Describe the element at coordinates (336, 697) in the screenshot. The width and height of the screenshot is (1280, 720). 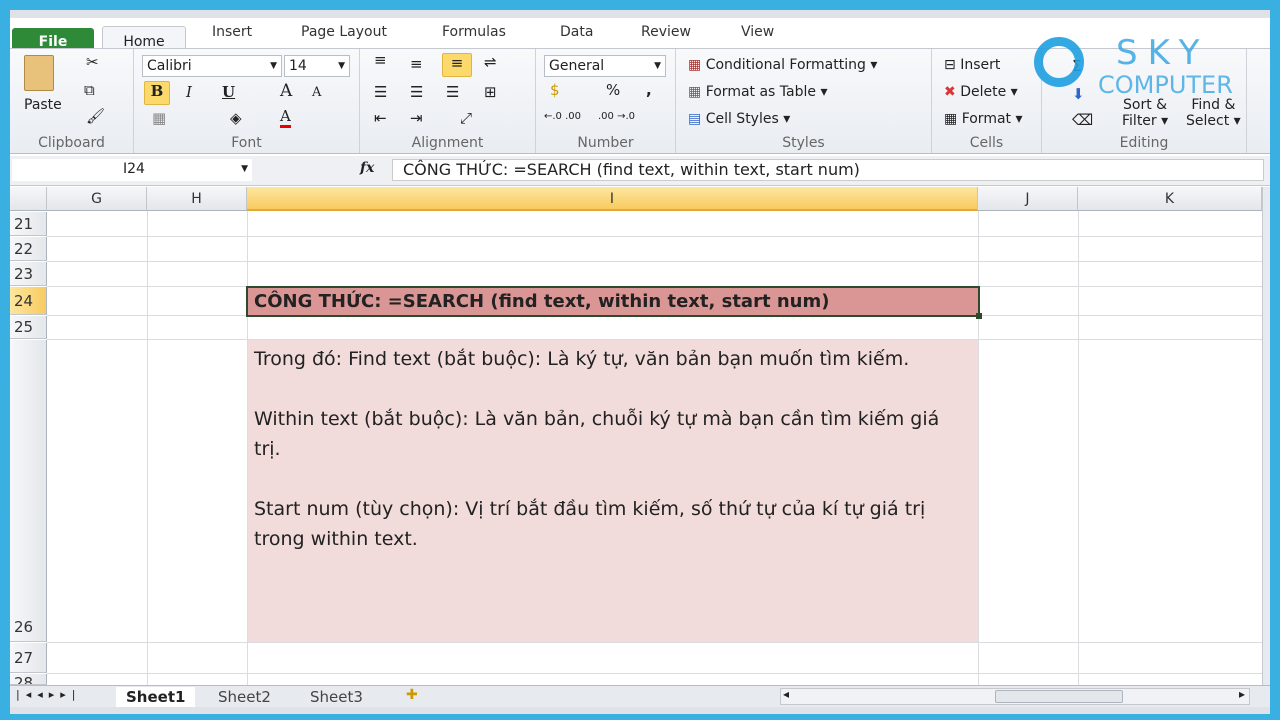
I see `sheet-tab-sheet3: Sheet3` at that location.